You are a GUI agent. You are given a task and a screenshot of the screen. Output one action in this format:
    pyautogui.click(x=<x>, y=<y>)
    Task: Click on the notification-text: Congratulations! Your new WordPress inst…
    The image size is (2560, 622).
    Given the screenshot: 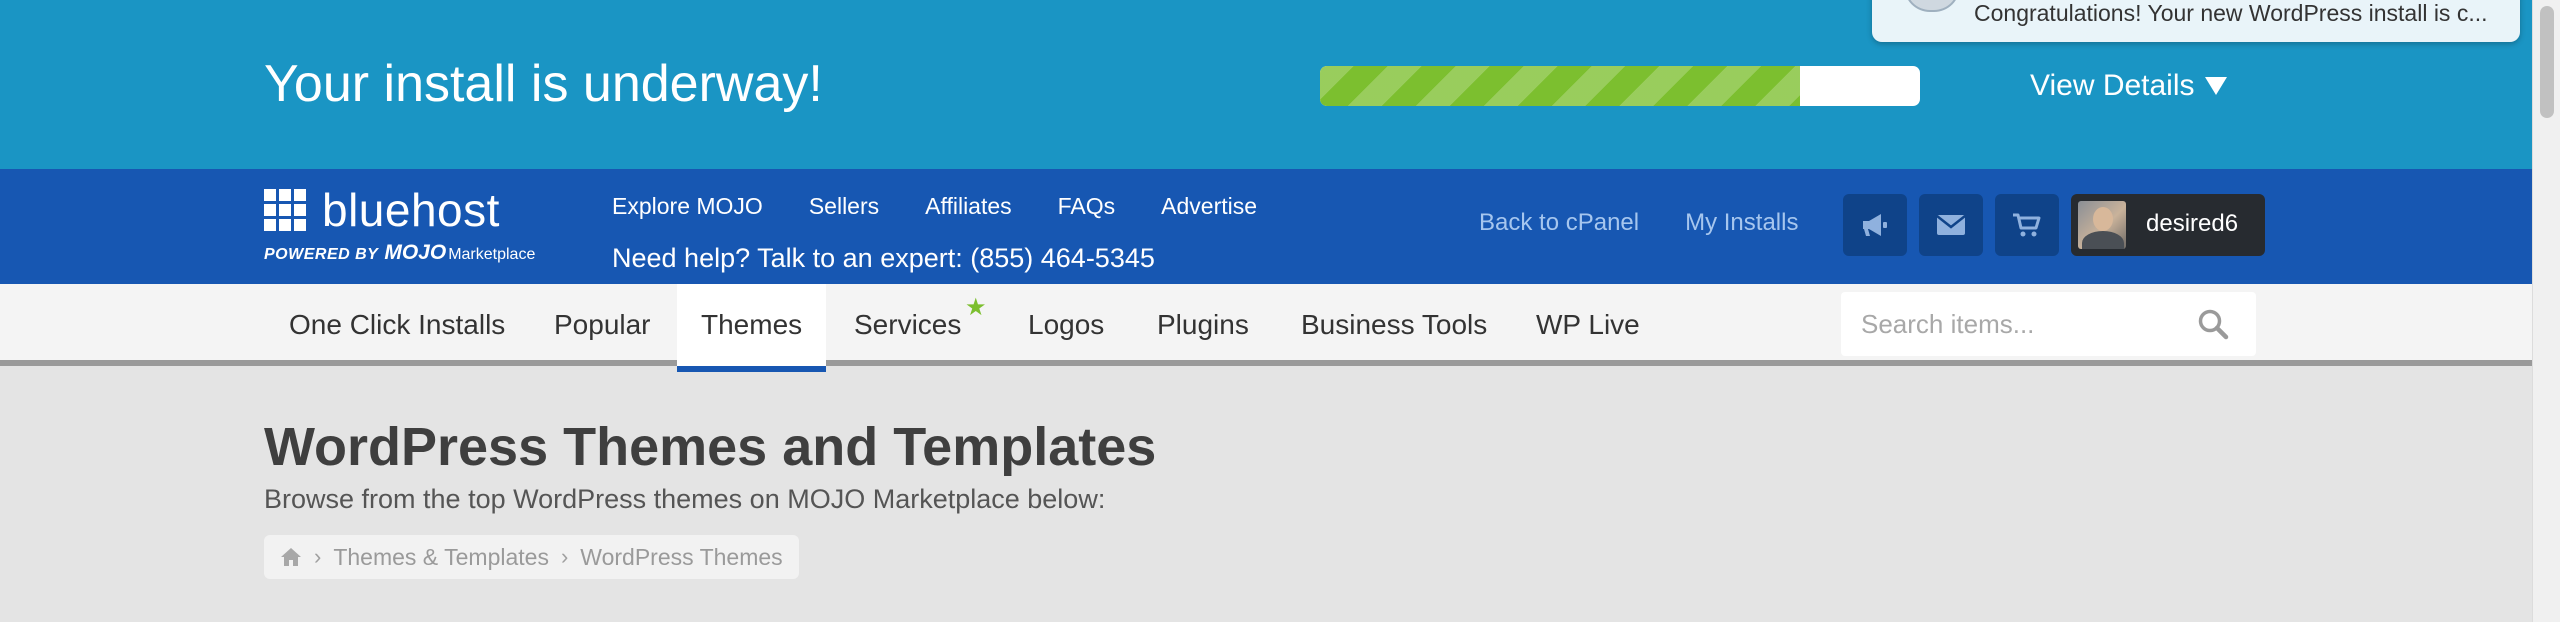 What is the action you would take?
    pyautogui.click(x=2231, y=13)
    